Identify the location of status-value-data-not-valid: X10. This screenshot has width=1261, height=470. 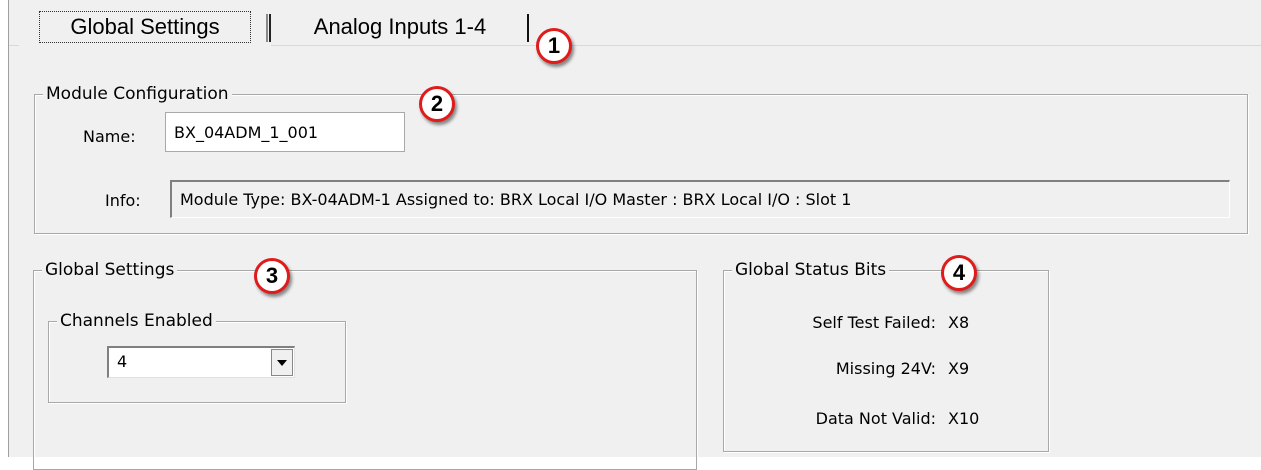
(964, 418).